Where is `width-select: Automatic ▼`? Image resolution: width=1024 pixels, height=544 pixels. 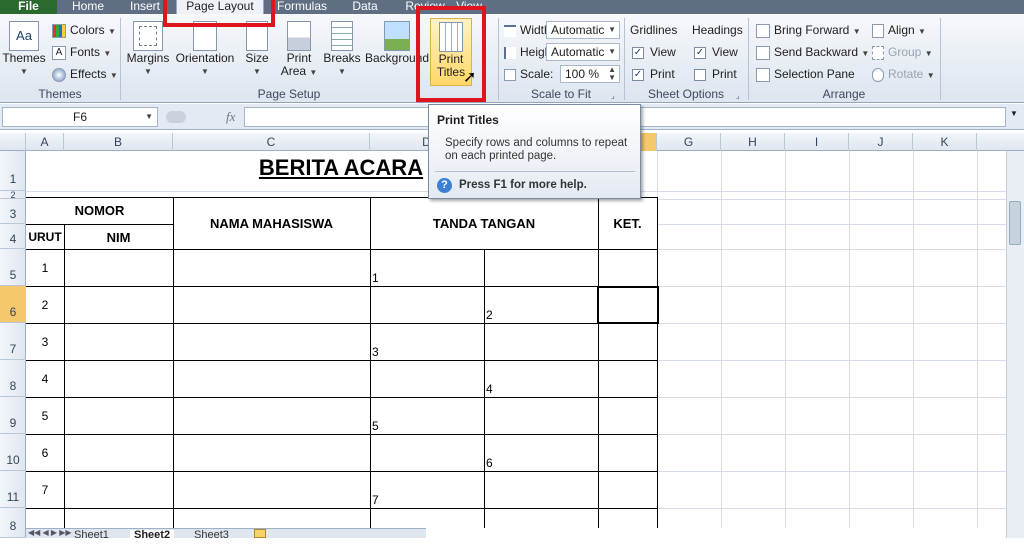
width-select: Automatic ▼ is located at coordinates (583, 30).